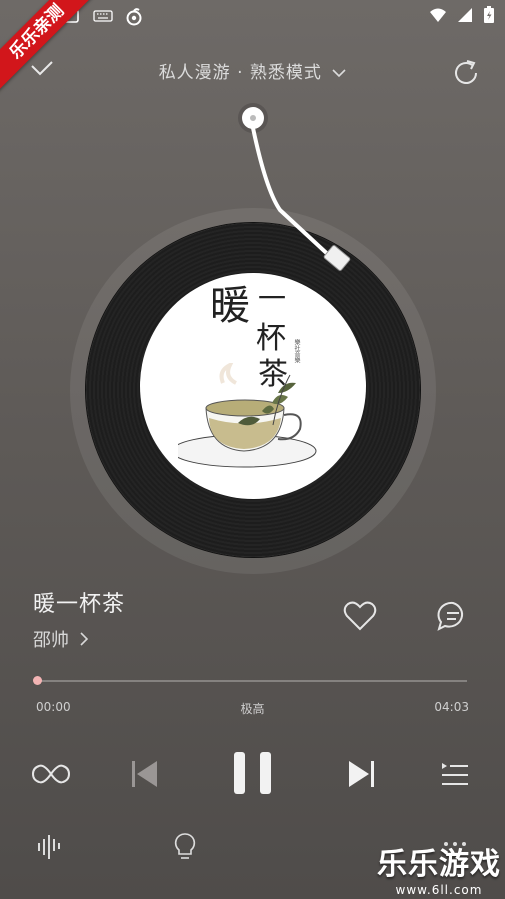 This screenshot has height=899, width=505. I want to click on fm-mode-selector: 私人漫游 · 熟悉模式, so click(252, 70).